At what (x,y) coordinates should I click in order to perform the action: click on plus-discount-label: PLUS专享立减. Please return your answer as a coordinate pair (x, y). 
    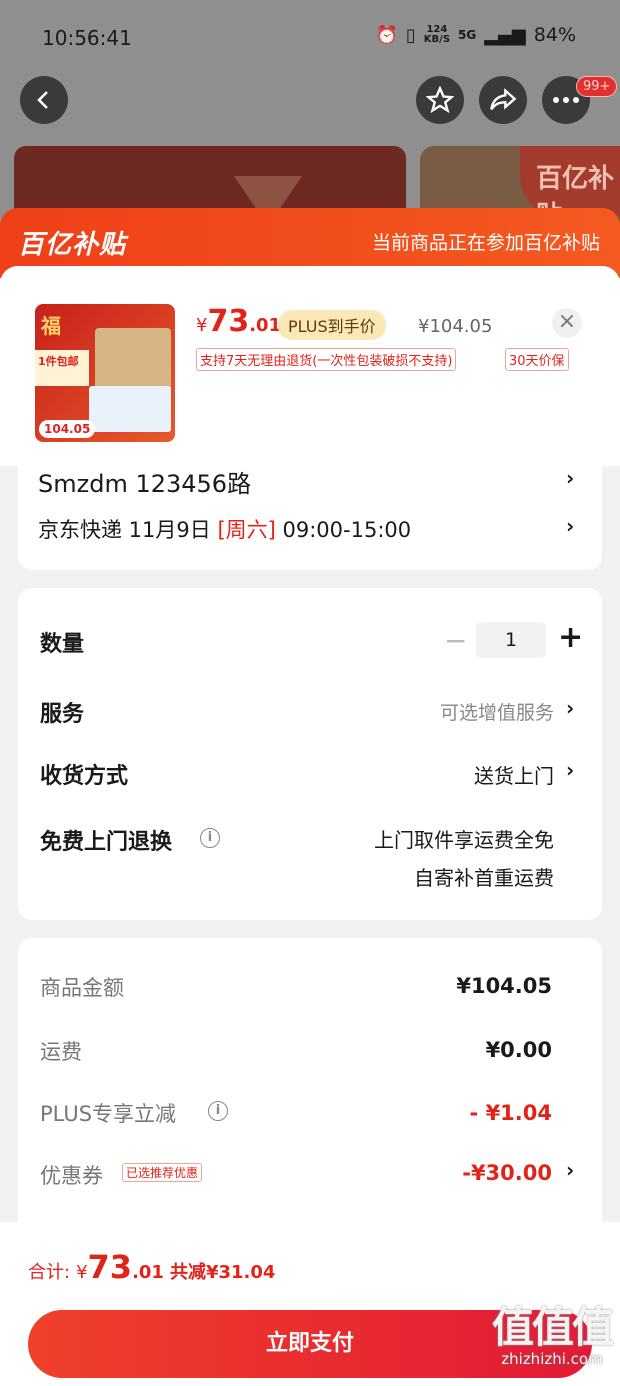
    Looking at the image, I should click on (108, 1114).